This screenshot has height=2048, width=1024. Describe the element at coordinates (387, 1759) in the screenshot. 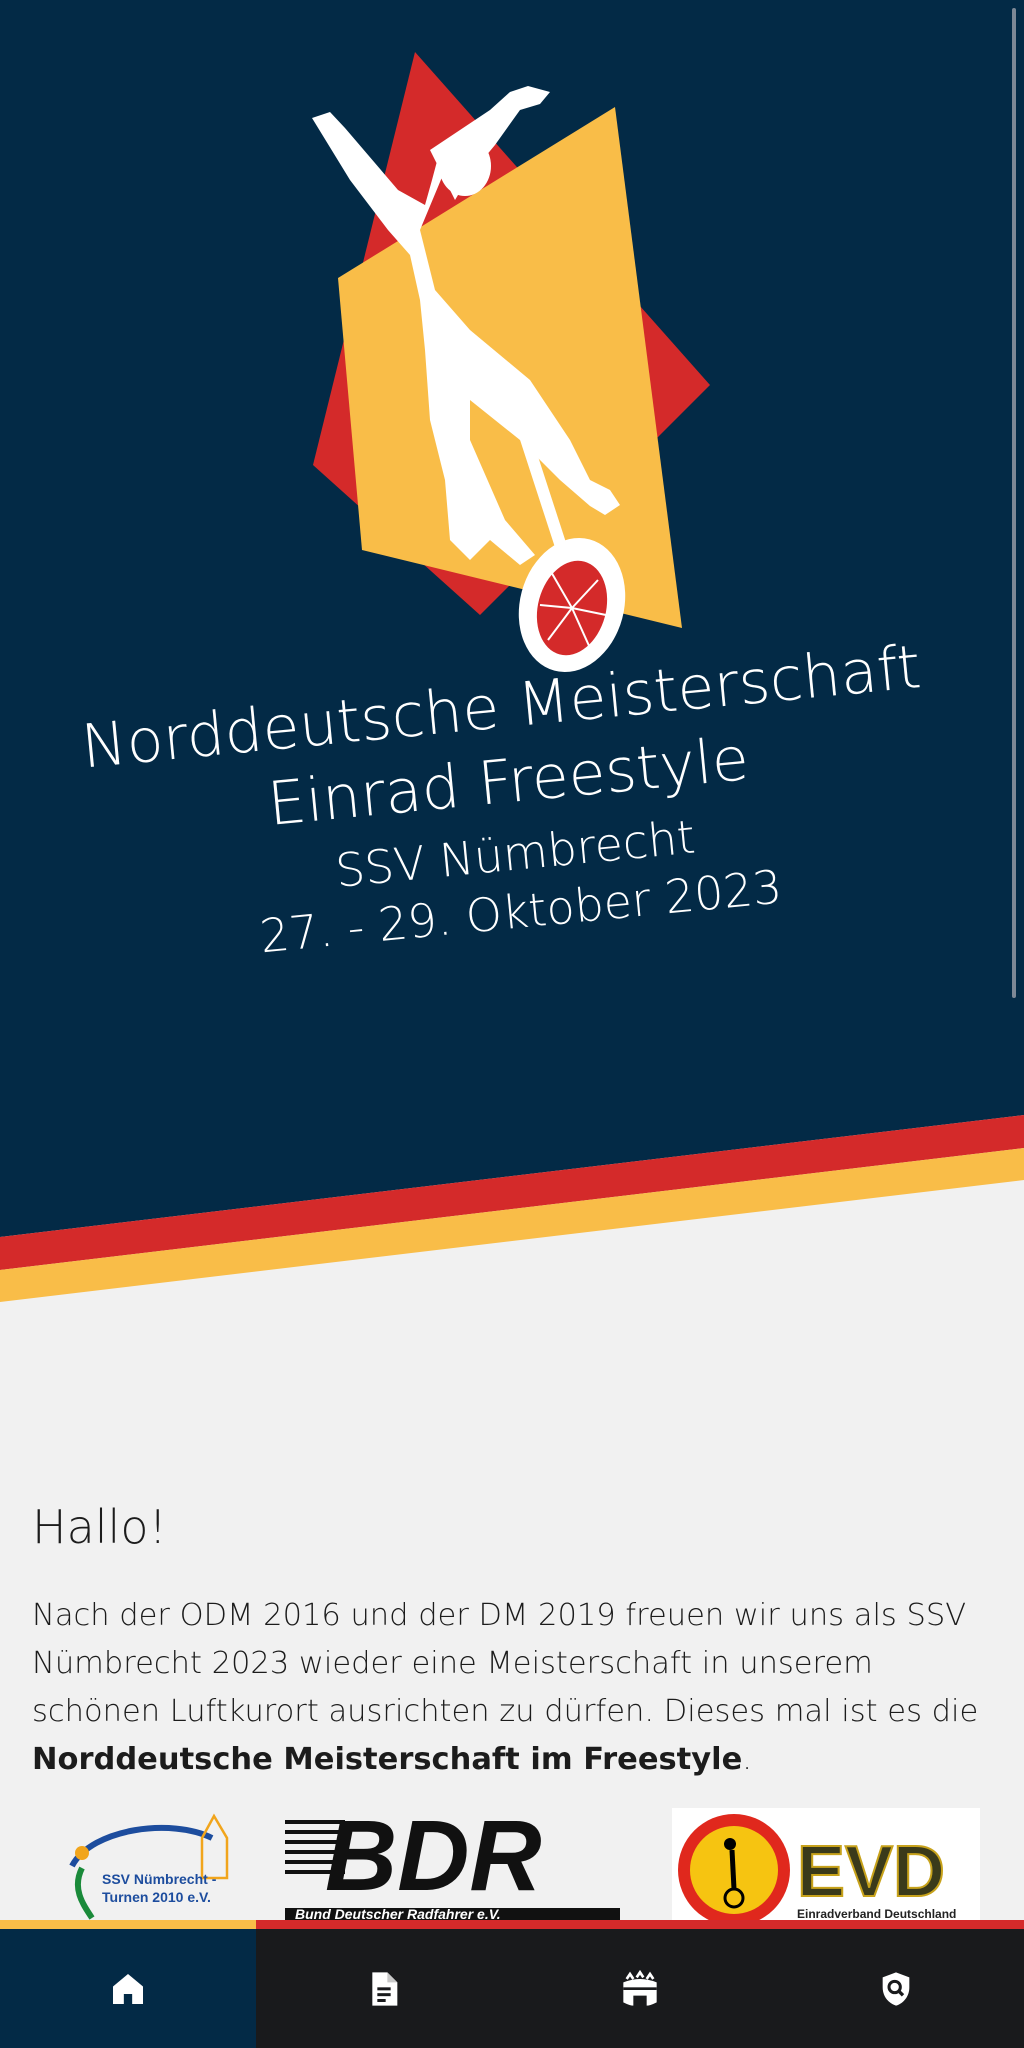

I see `intro-bold: Norddeutsche Meisterschaft im Freestyle` at that location.